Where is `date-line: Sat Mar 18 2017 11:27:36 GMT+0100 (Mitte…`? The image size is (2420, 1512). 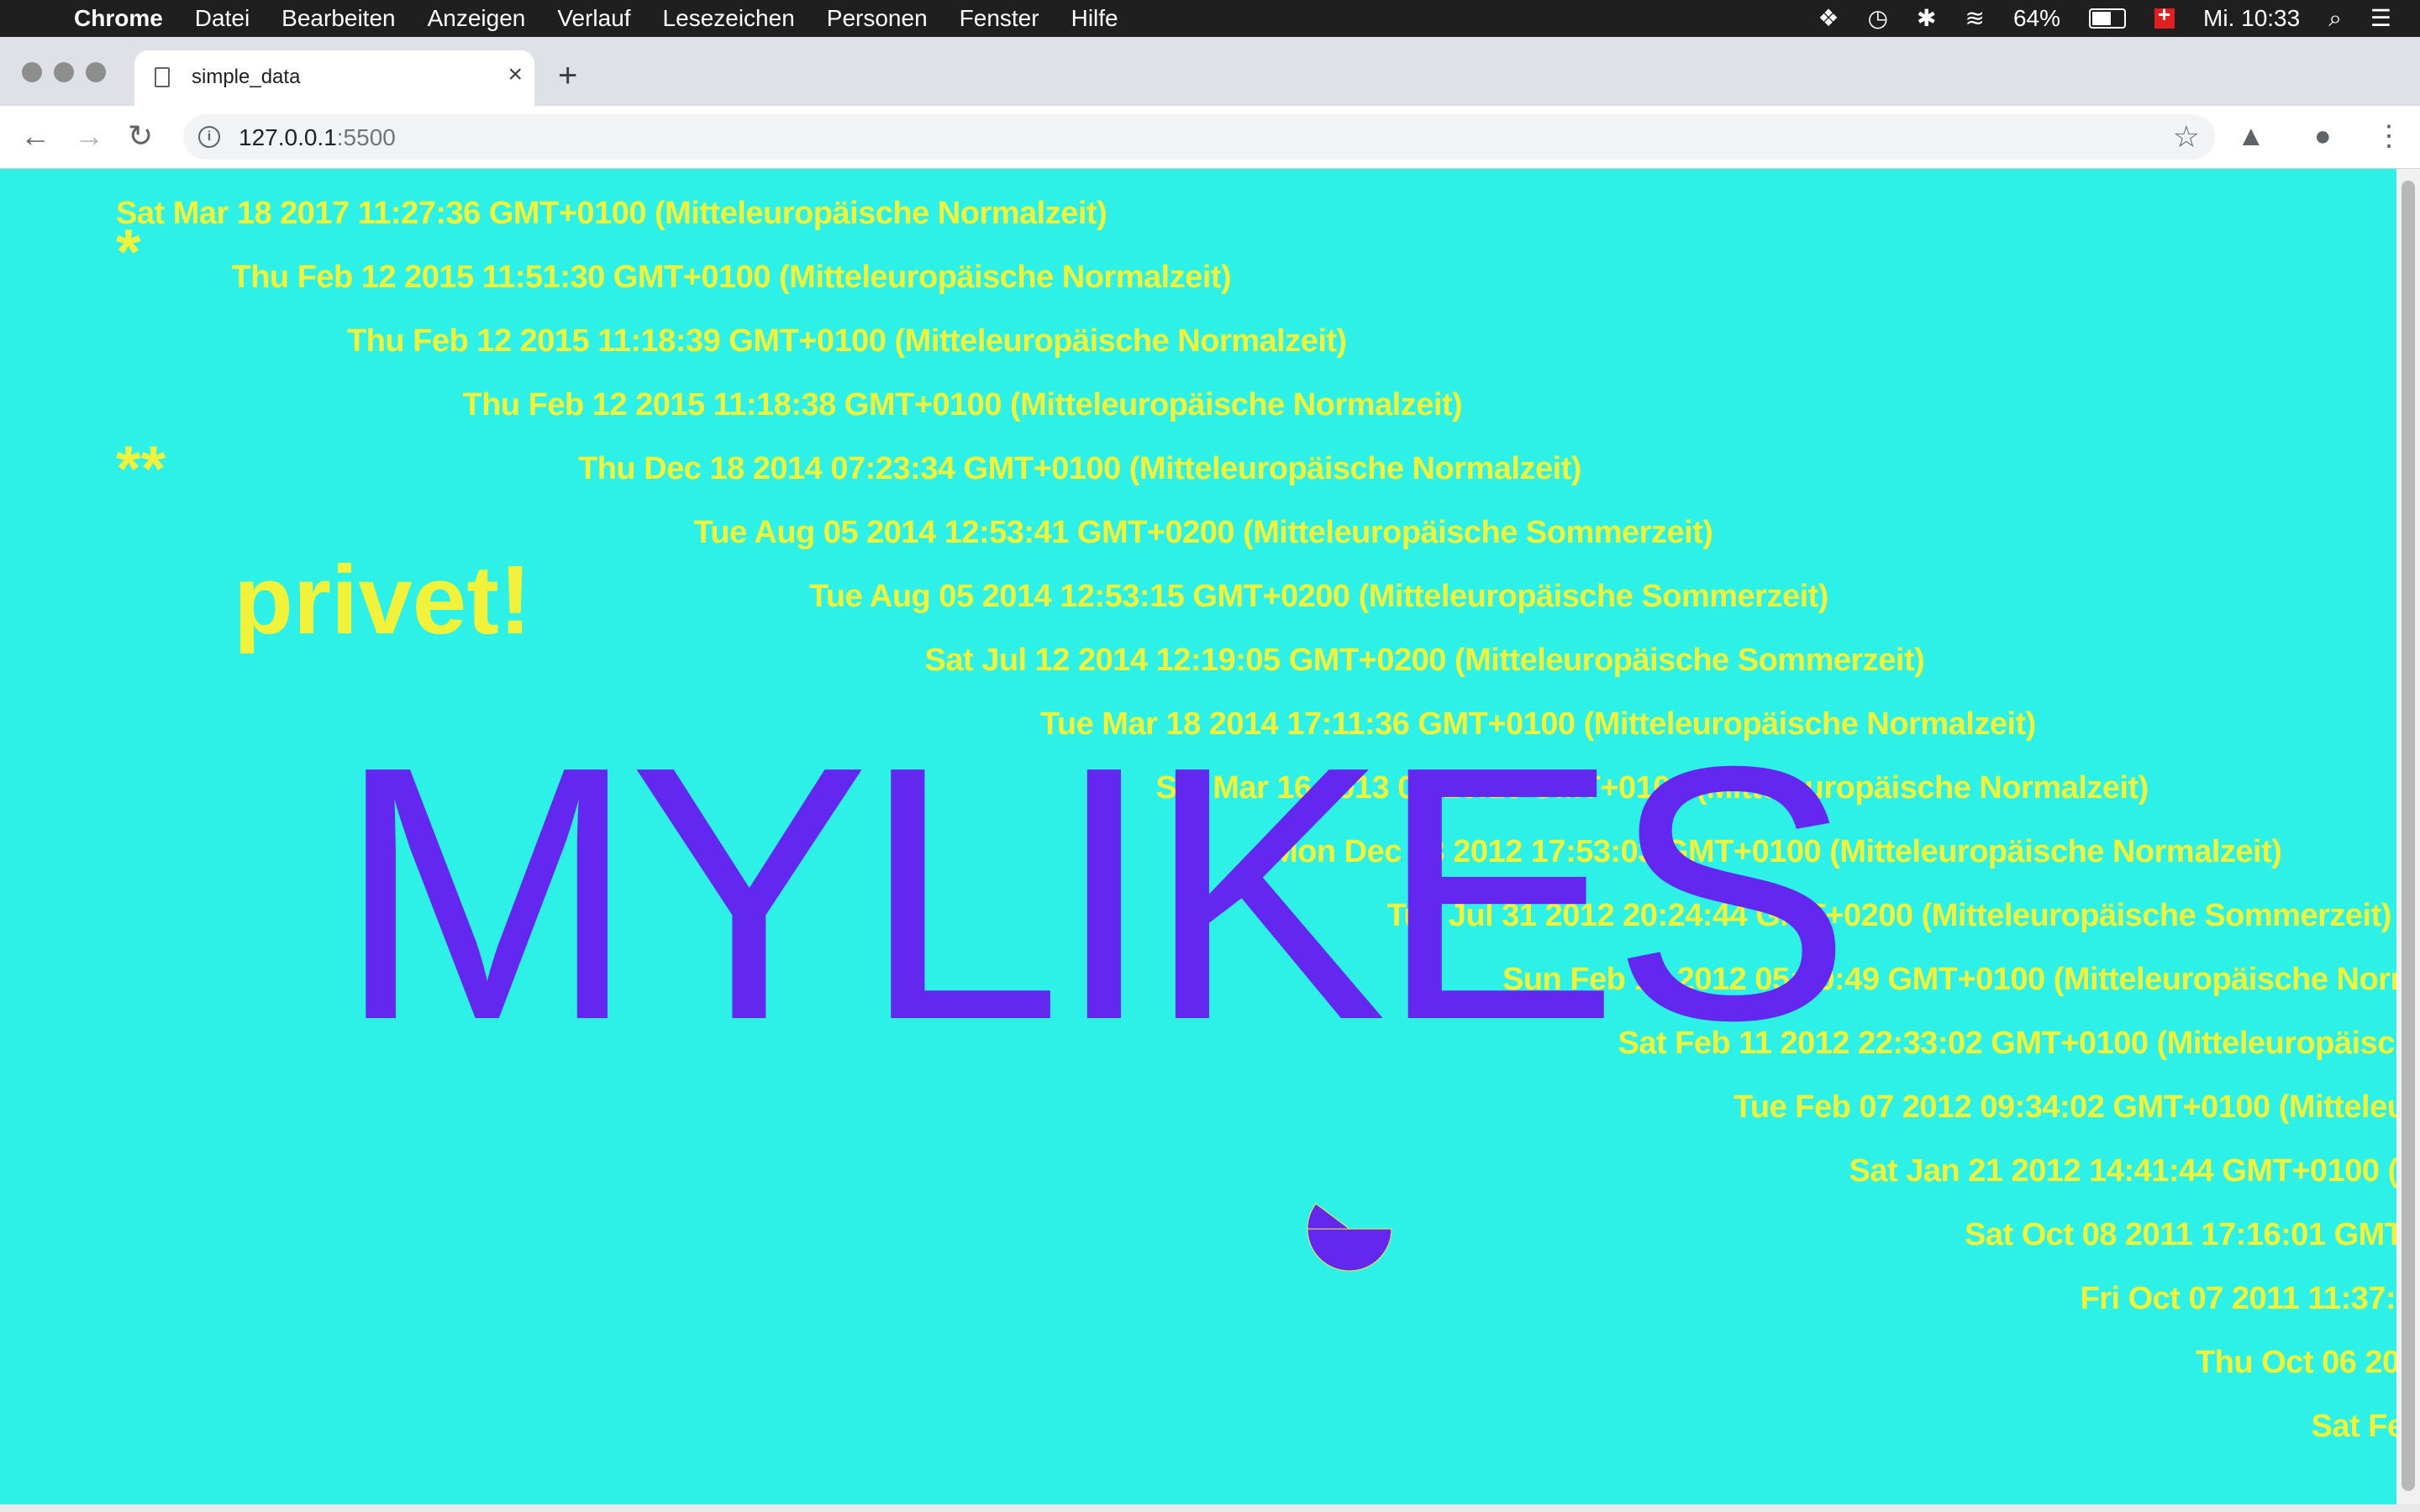
date-line: Sat Mar 18 2017 11:27:36 GMT+0100 (Mitte… is located at coordinates (612, 213).